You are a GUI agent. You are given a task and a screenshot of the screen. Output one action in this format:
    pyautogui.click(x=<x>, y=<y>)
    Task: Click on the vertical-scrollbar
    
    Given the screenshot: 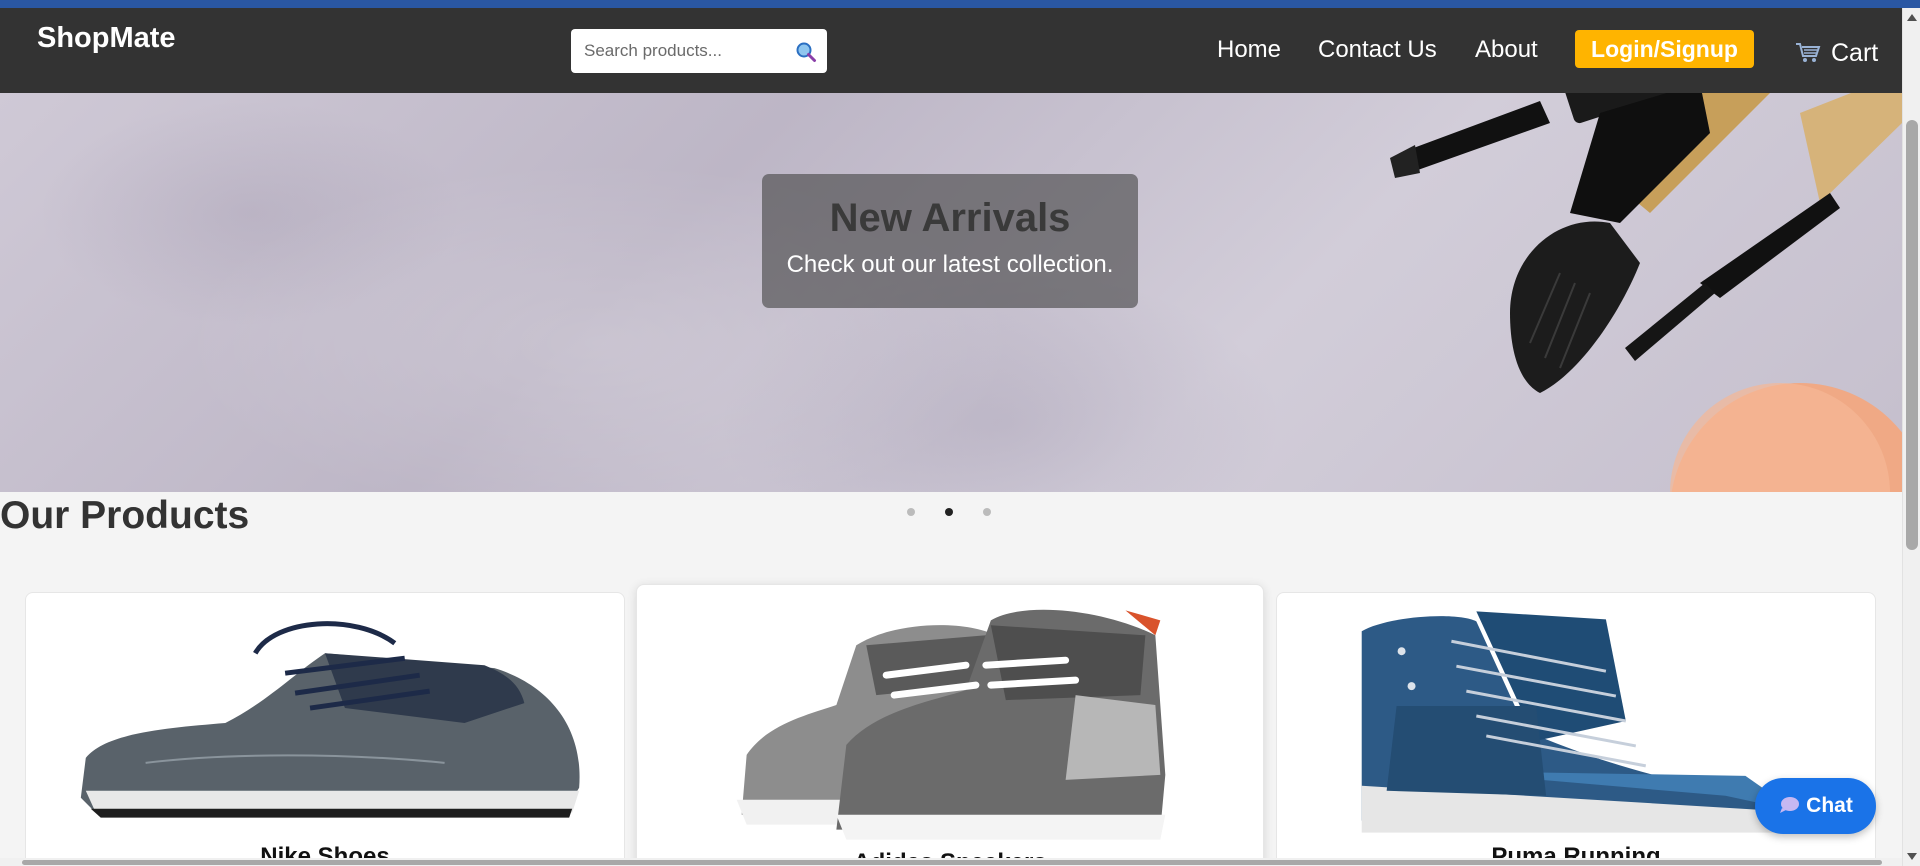 What is the action you would take?
    pyautogui.click(x=1911, y=437)
    